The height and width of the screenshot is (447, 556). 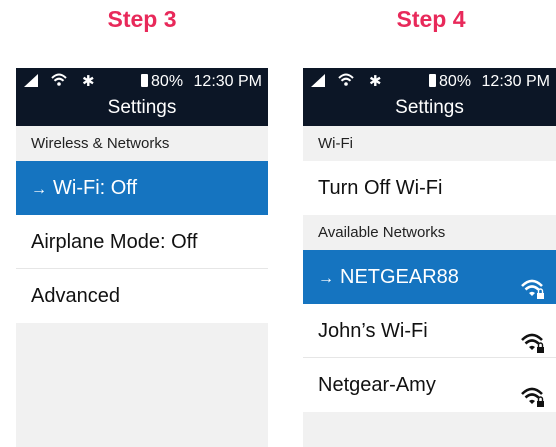 I want to click on network-item-johns-wifi: John’s Wi-Fi, so click(x=429, y=331).